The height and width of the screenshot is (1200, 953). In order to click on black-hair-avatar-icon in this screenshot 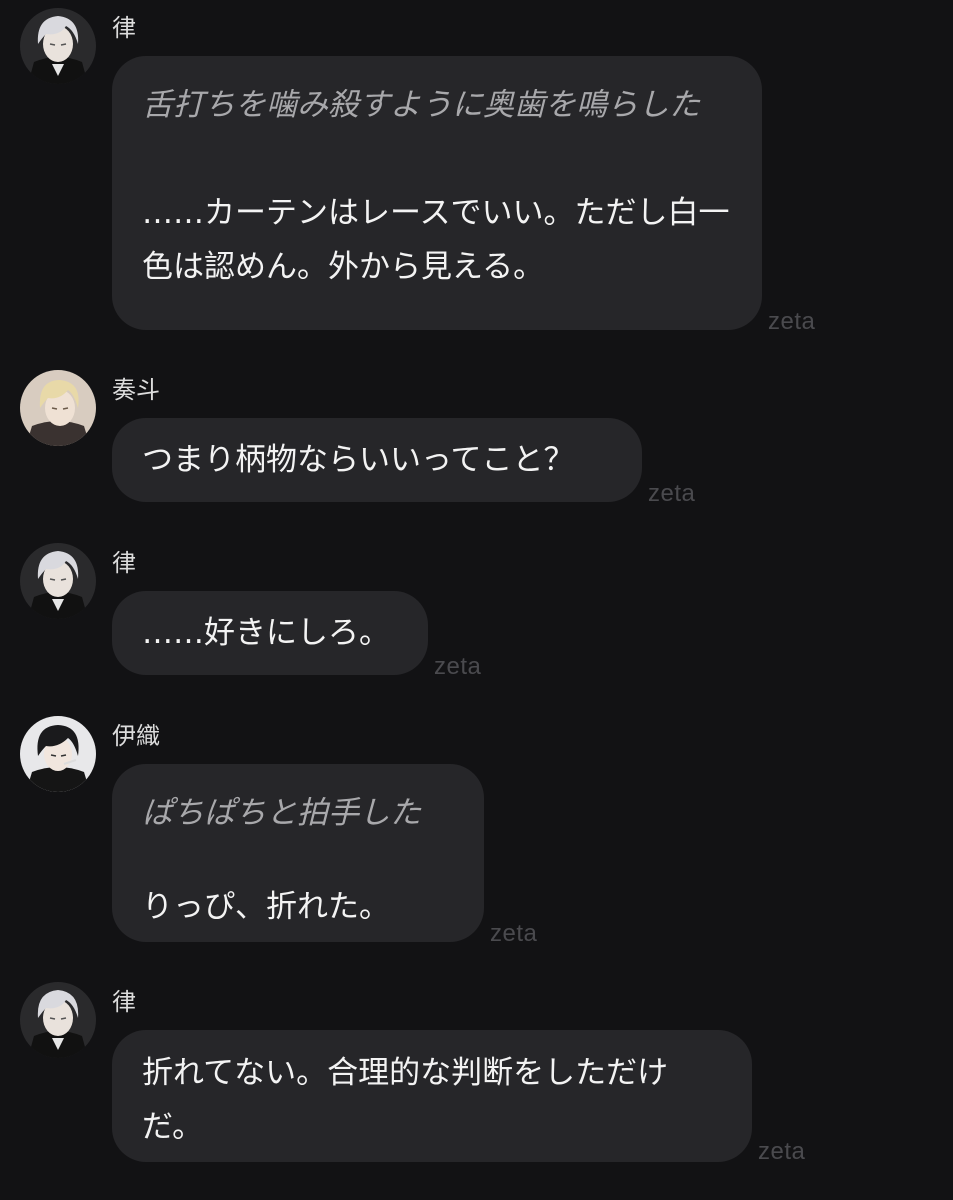, I will do `click(58, 754)`.